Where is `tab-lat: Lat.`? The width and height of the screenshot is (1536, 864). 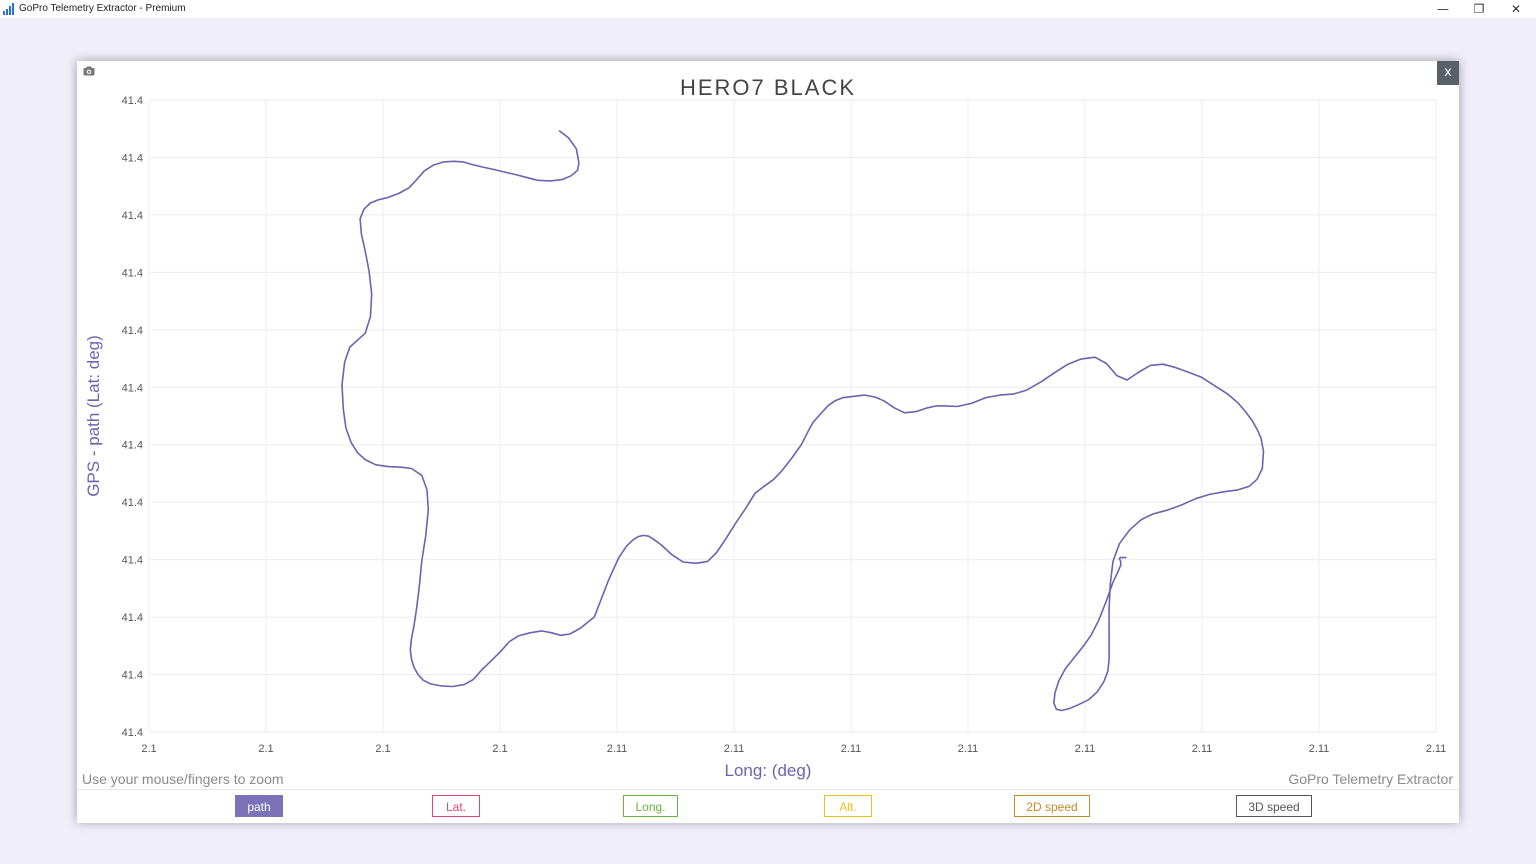
tab-lat: Lat. is located at coordinates (456, 806).